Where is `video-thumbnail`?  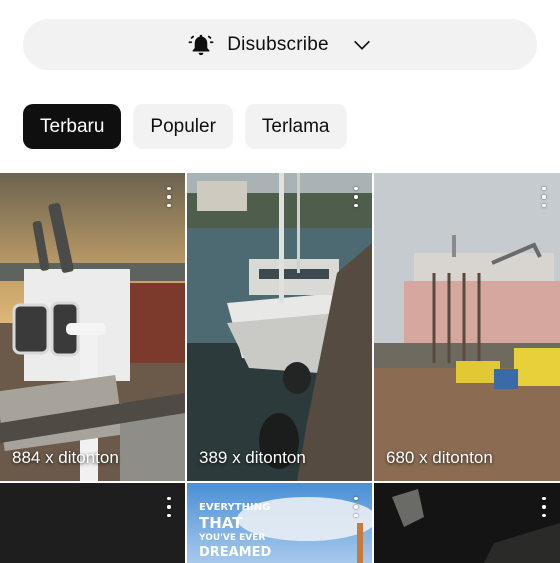 video-thumbnail is located at coordinates (467, 523).